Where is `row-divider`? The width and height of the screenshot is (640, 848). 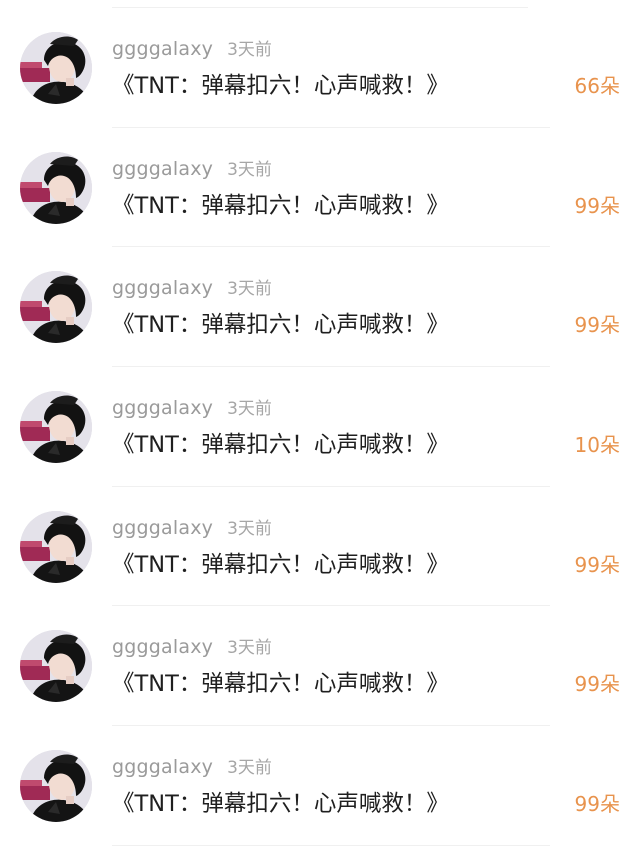 row-divider is located at coordinates (331, 845).